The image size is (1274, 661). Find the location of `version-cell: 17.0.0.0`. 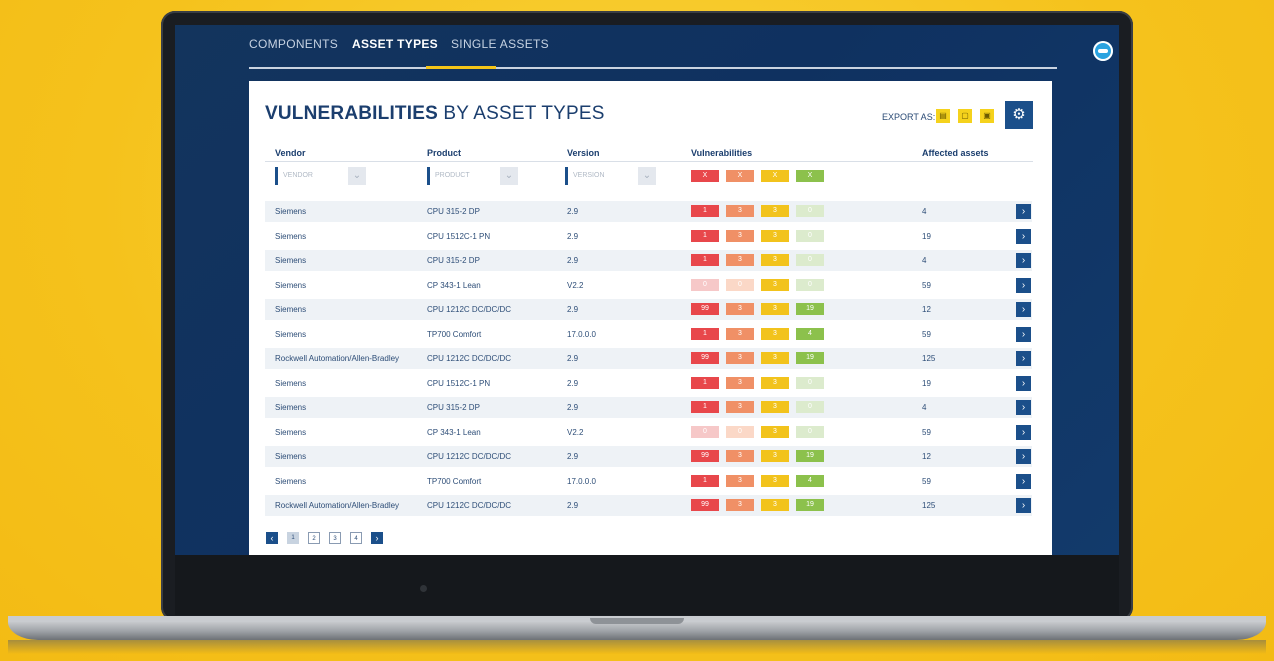

version-cell: 17.0.0.0 is located at coordinates (581, 334).